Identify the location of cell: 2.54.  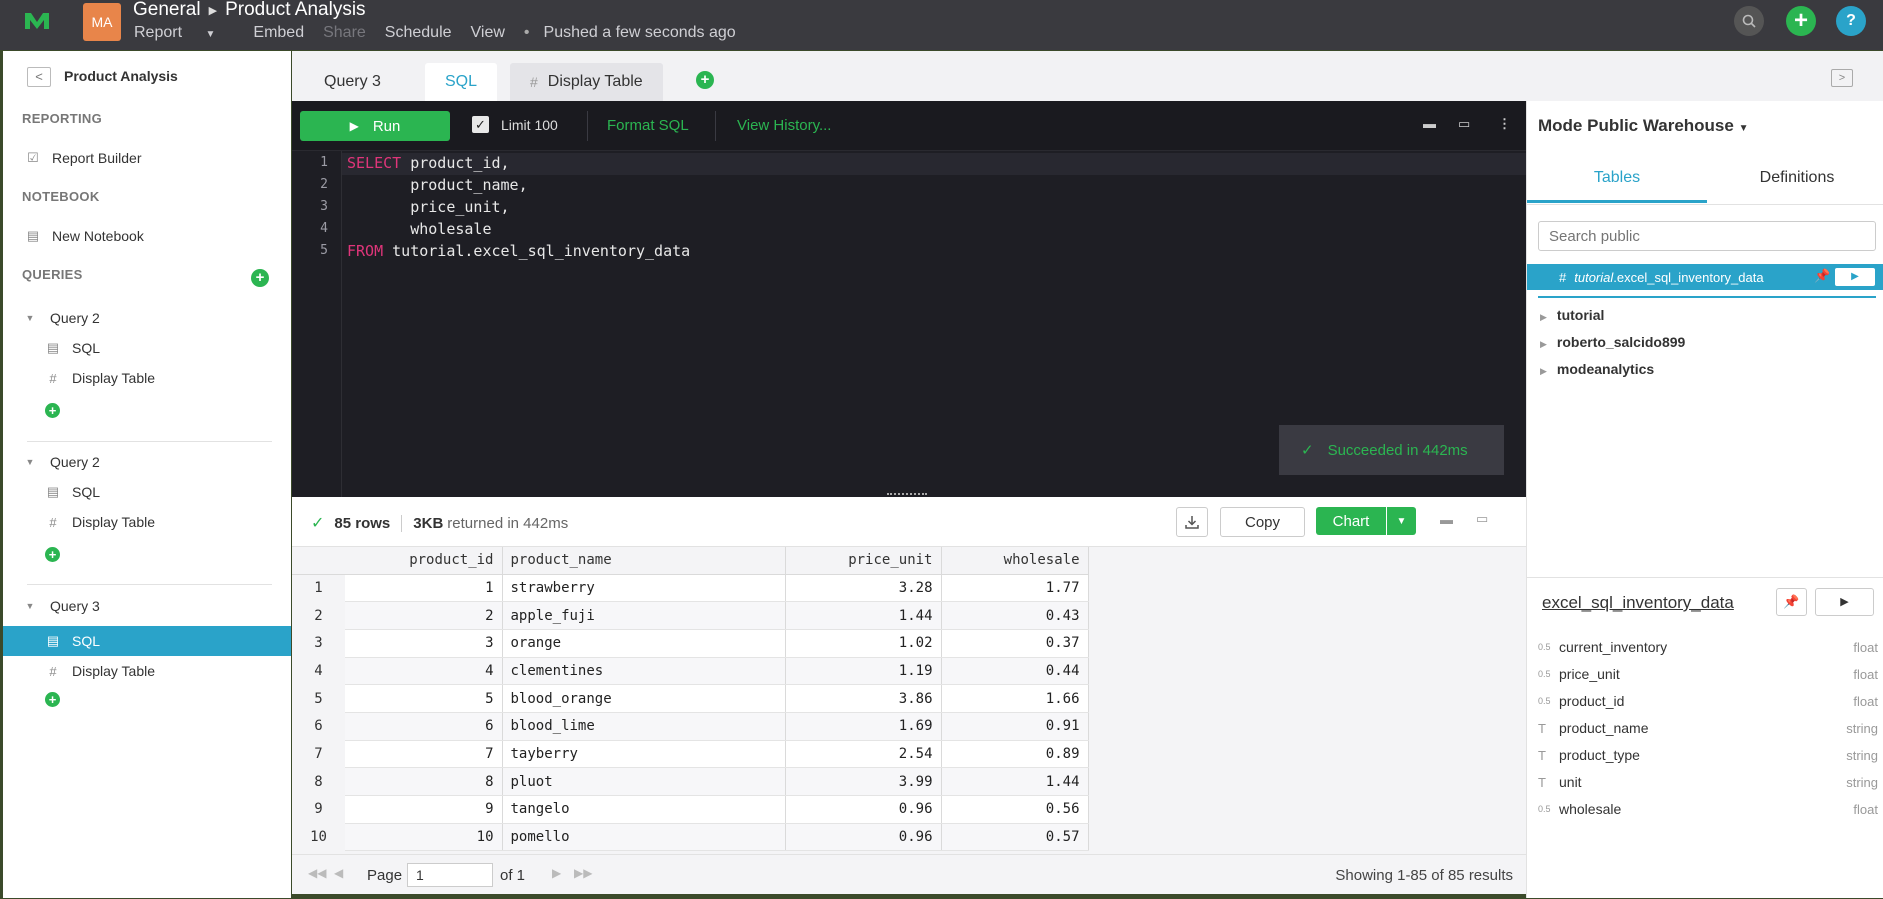
(863, 754).